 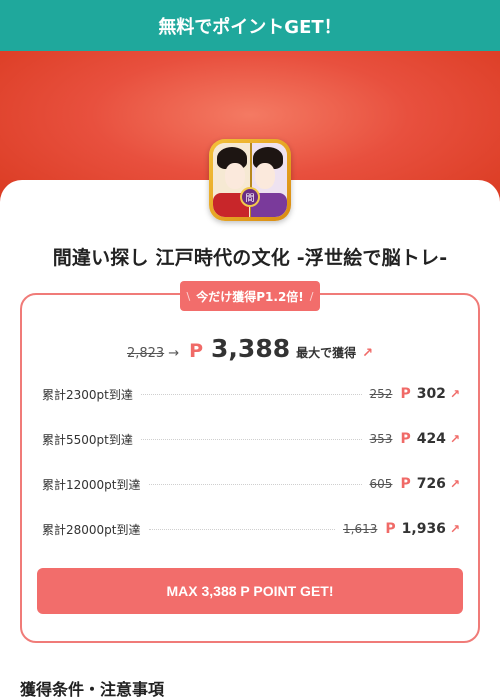 I want to click on top-header: 無料でポイントGET！, so click(x=250, y=25).